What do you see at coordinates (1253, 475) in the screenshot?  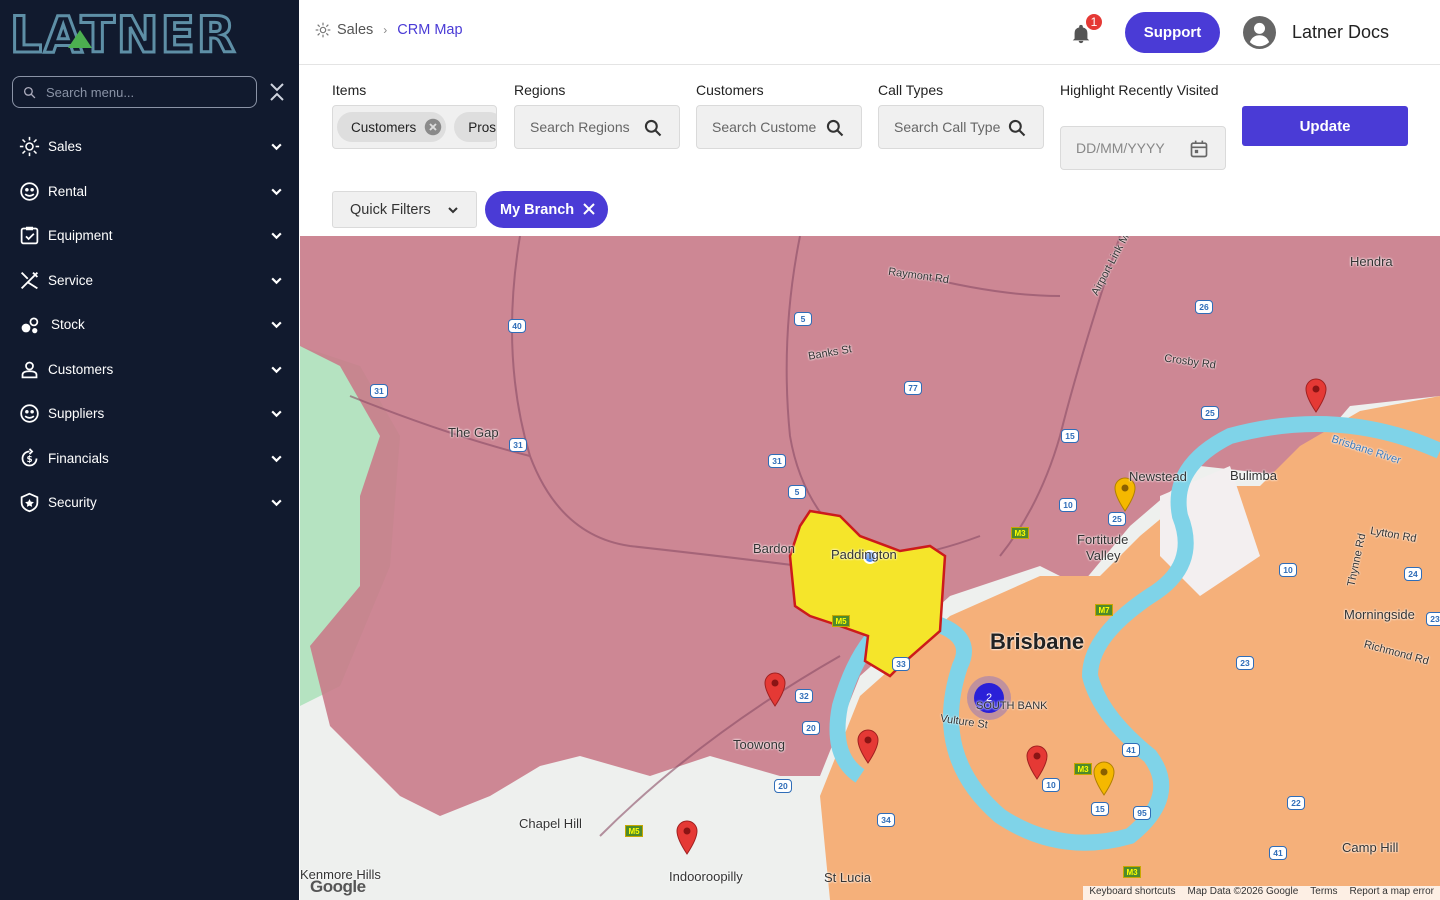 I see `place-label: Bulimba` at bounding box center [1253, 475].